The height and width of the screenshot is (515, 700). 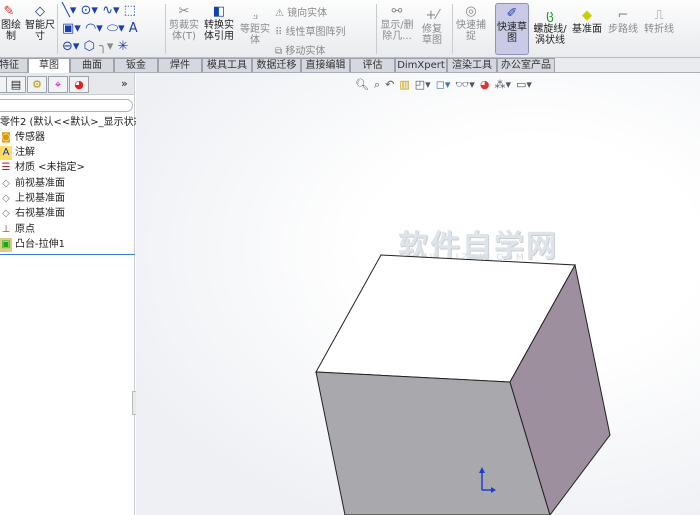 I want to click on sketch-button: ✎ 图绘制, so click(x=11, y=23).